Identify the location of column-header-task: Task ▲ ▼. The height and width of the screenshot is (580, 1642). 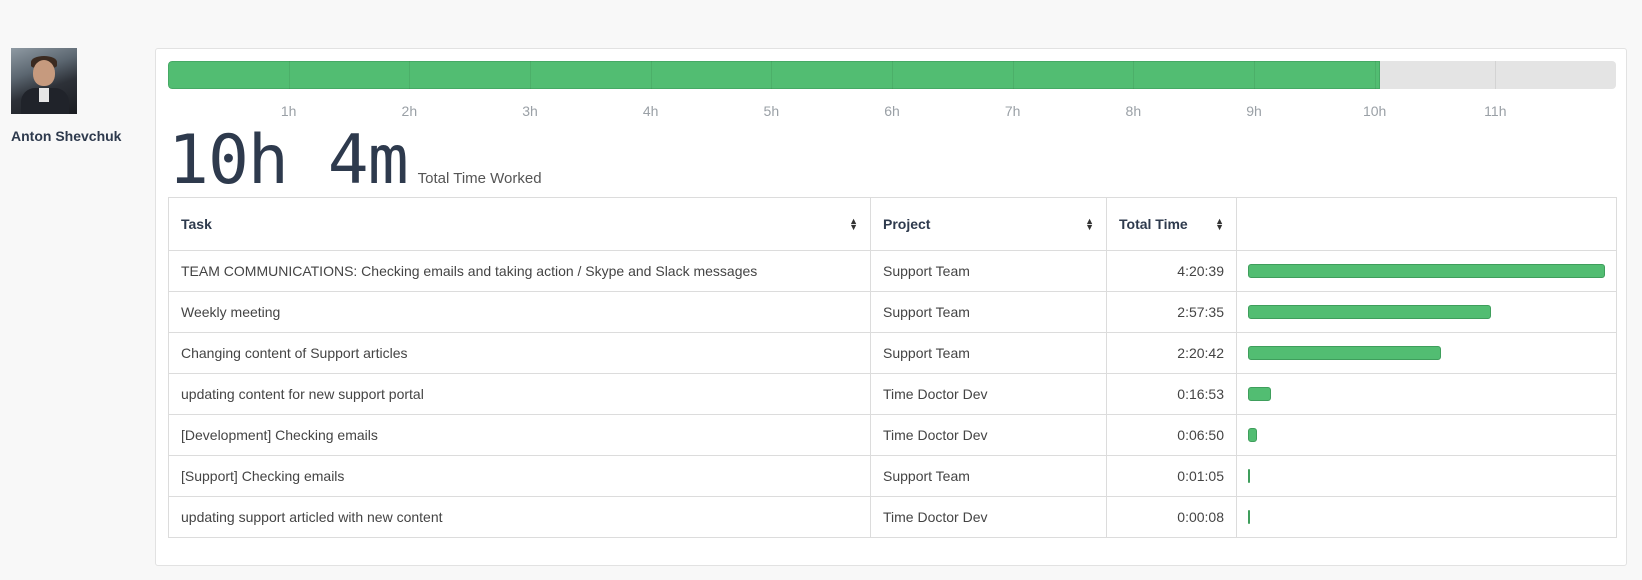
(519, 224).